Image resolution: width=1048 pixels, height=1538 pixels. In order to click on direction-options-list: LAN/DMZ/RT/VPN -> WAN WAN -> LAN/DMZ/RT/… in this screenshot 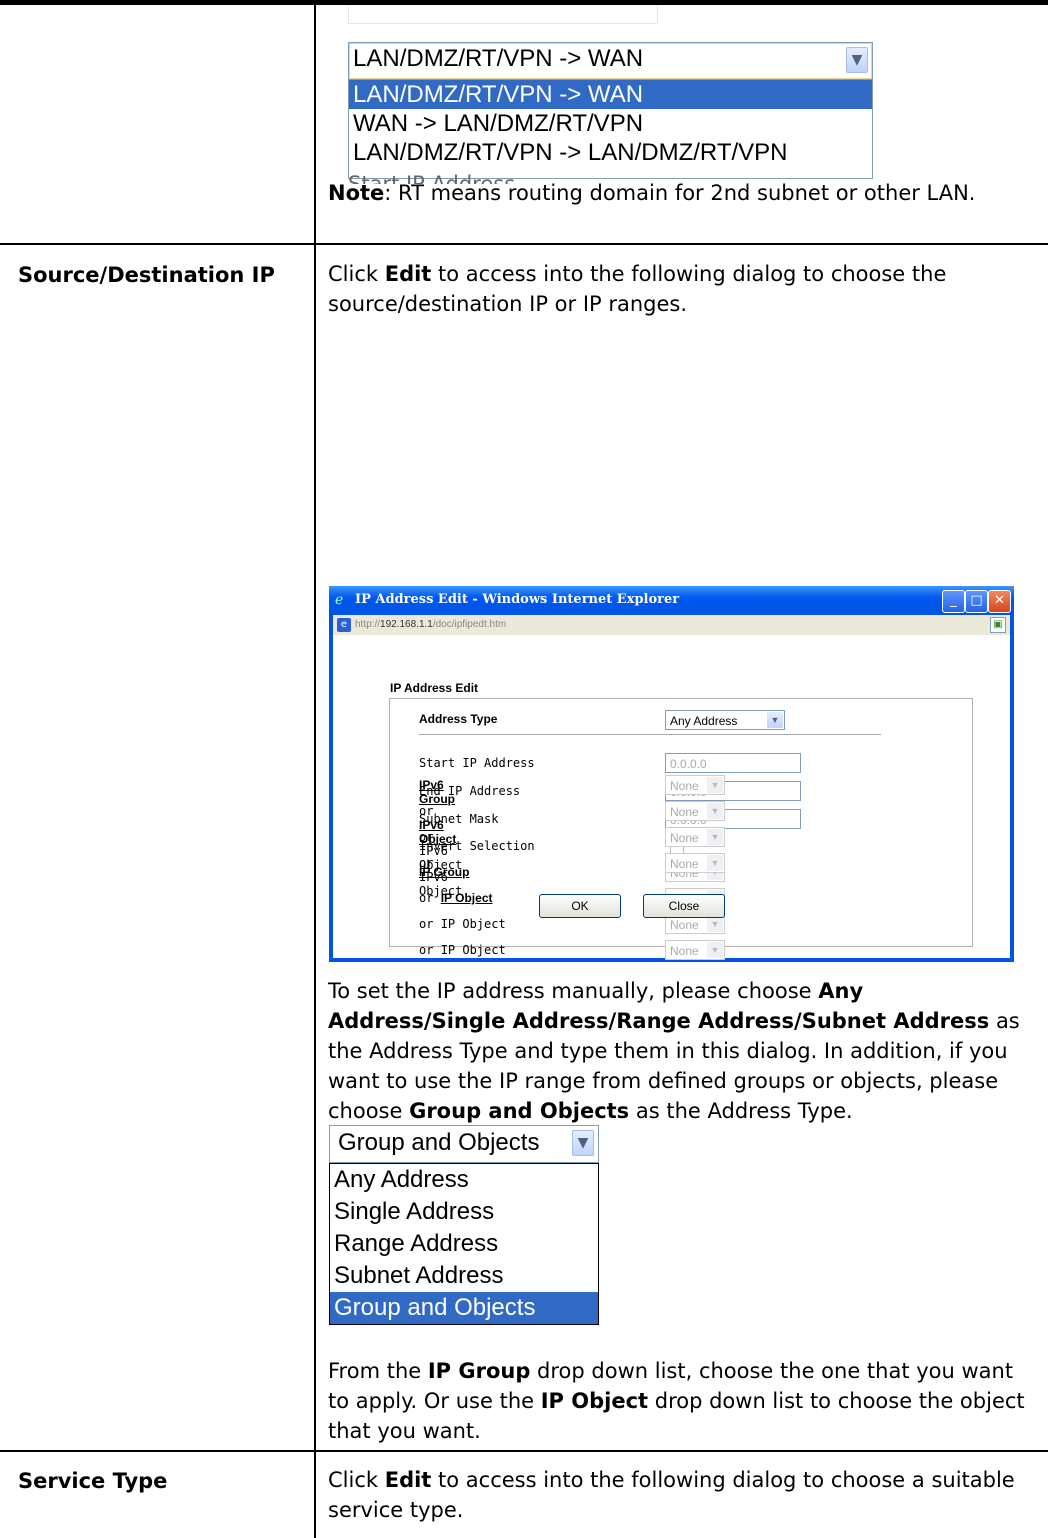, I will do `click(610, 129)`.